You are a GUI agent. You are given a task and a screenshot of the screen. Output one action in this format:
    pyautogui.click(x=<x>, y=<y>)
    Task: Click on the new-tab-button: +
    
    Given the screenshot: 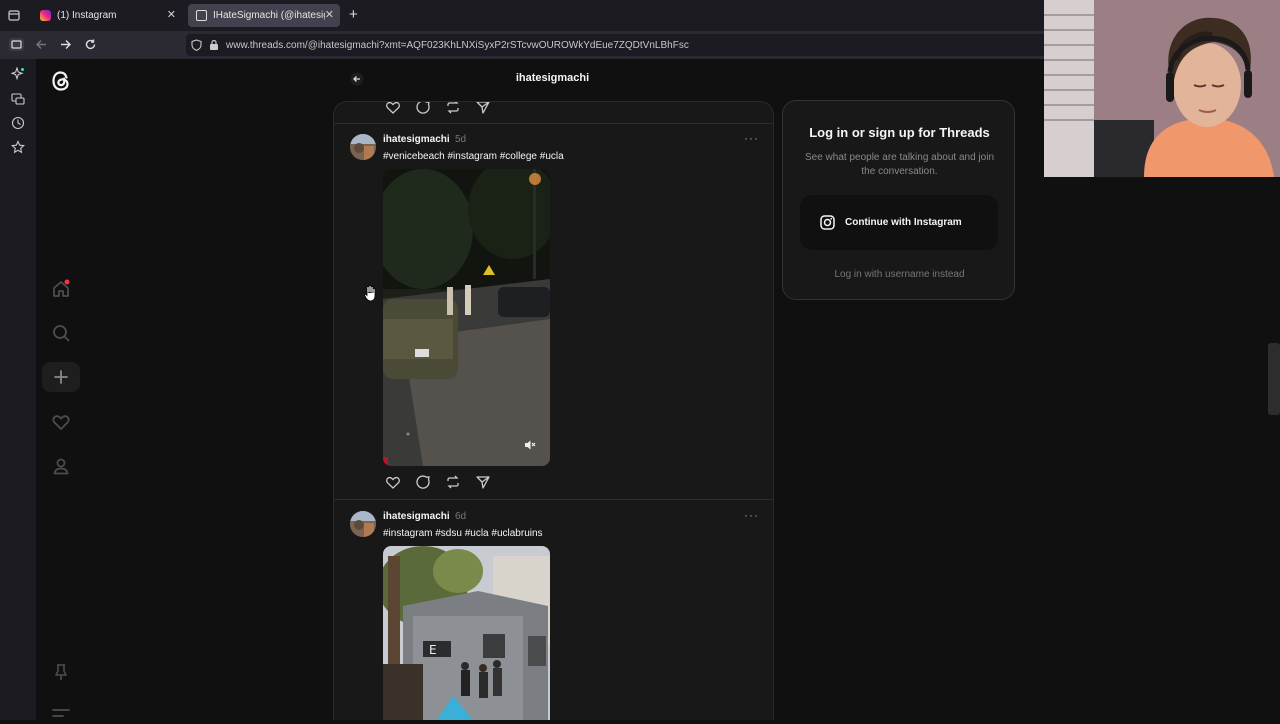 What is the action you would take?
    pyautogui.click(x=353, y=14)
    